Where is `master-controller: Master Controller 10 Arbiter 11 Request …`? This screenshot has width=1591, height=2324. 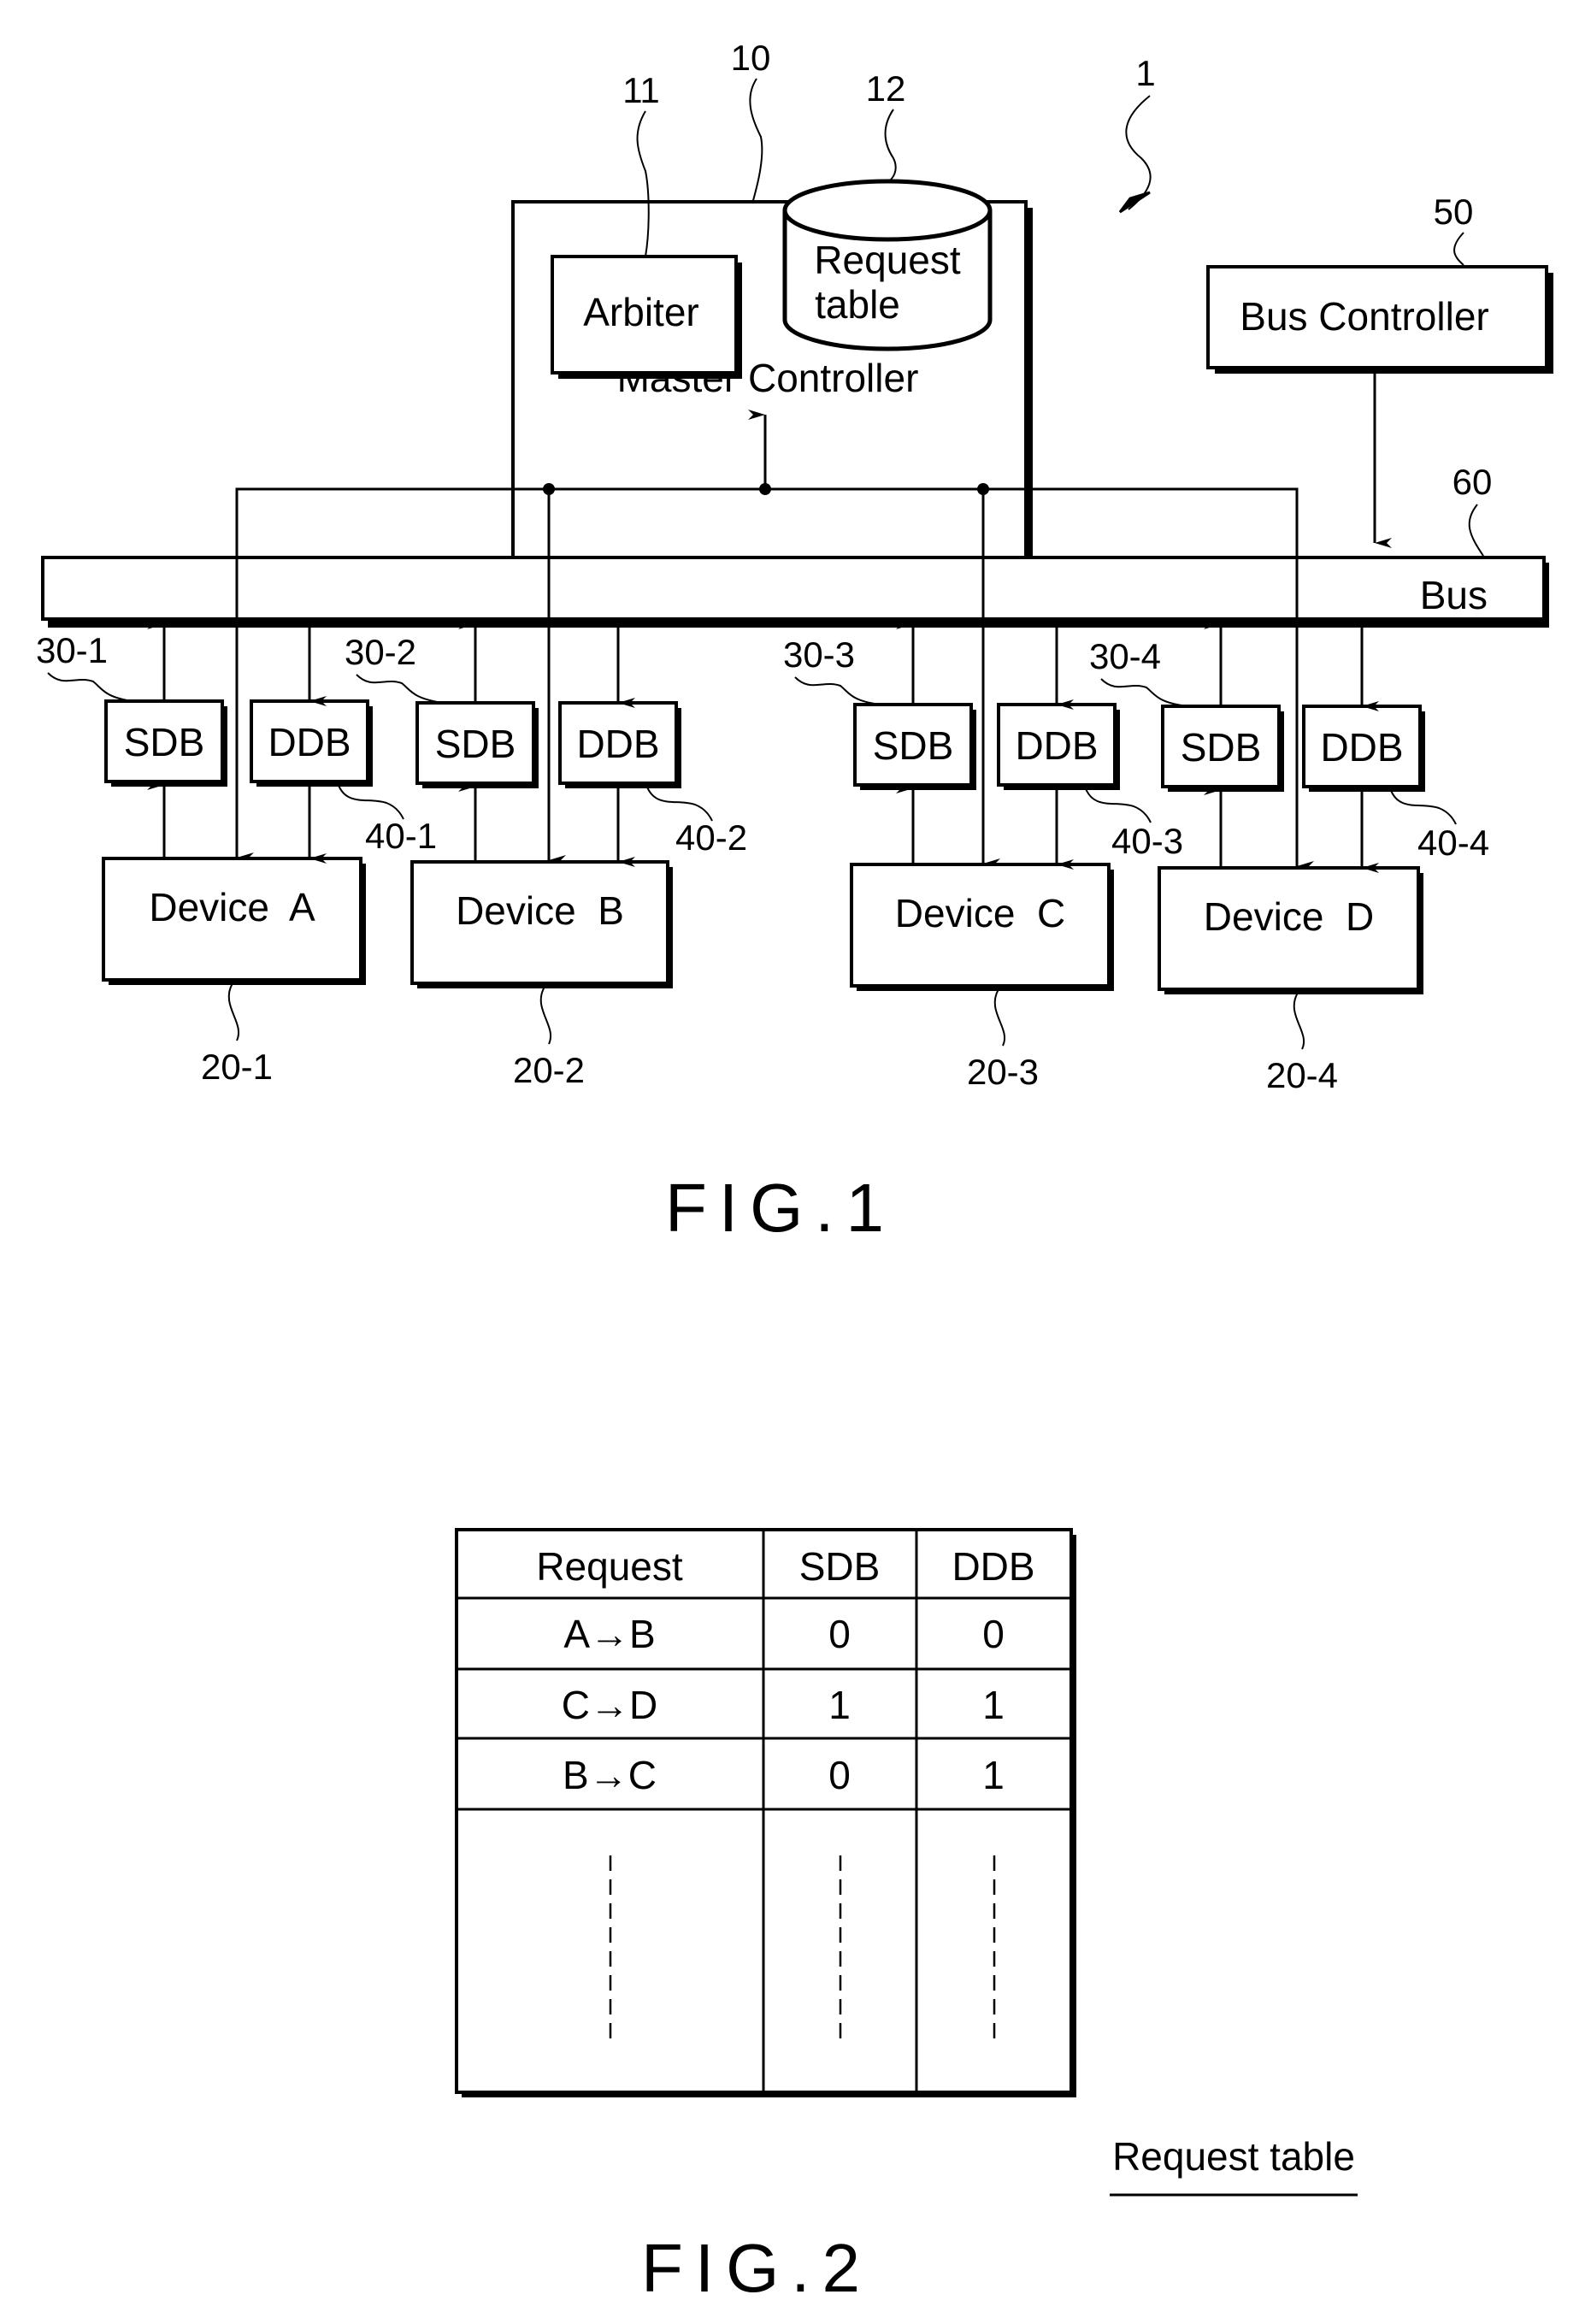 master-controller: Master Controller 10 Arbiter 11 Request … is located at coordinates (772, 329).